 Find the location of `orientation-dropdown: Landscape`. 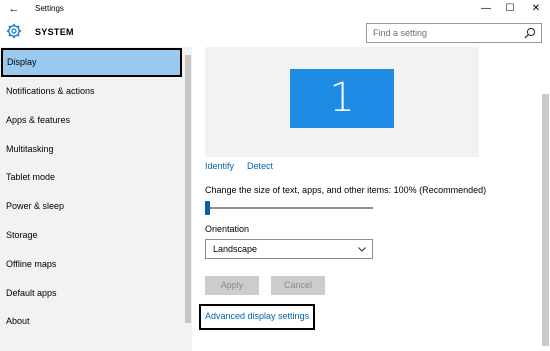

orientation-dropdown: Landscape is located at coordinates (289, 249).